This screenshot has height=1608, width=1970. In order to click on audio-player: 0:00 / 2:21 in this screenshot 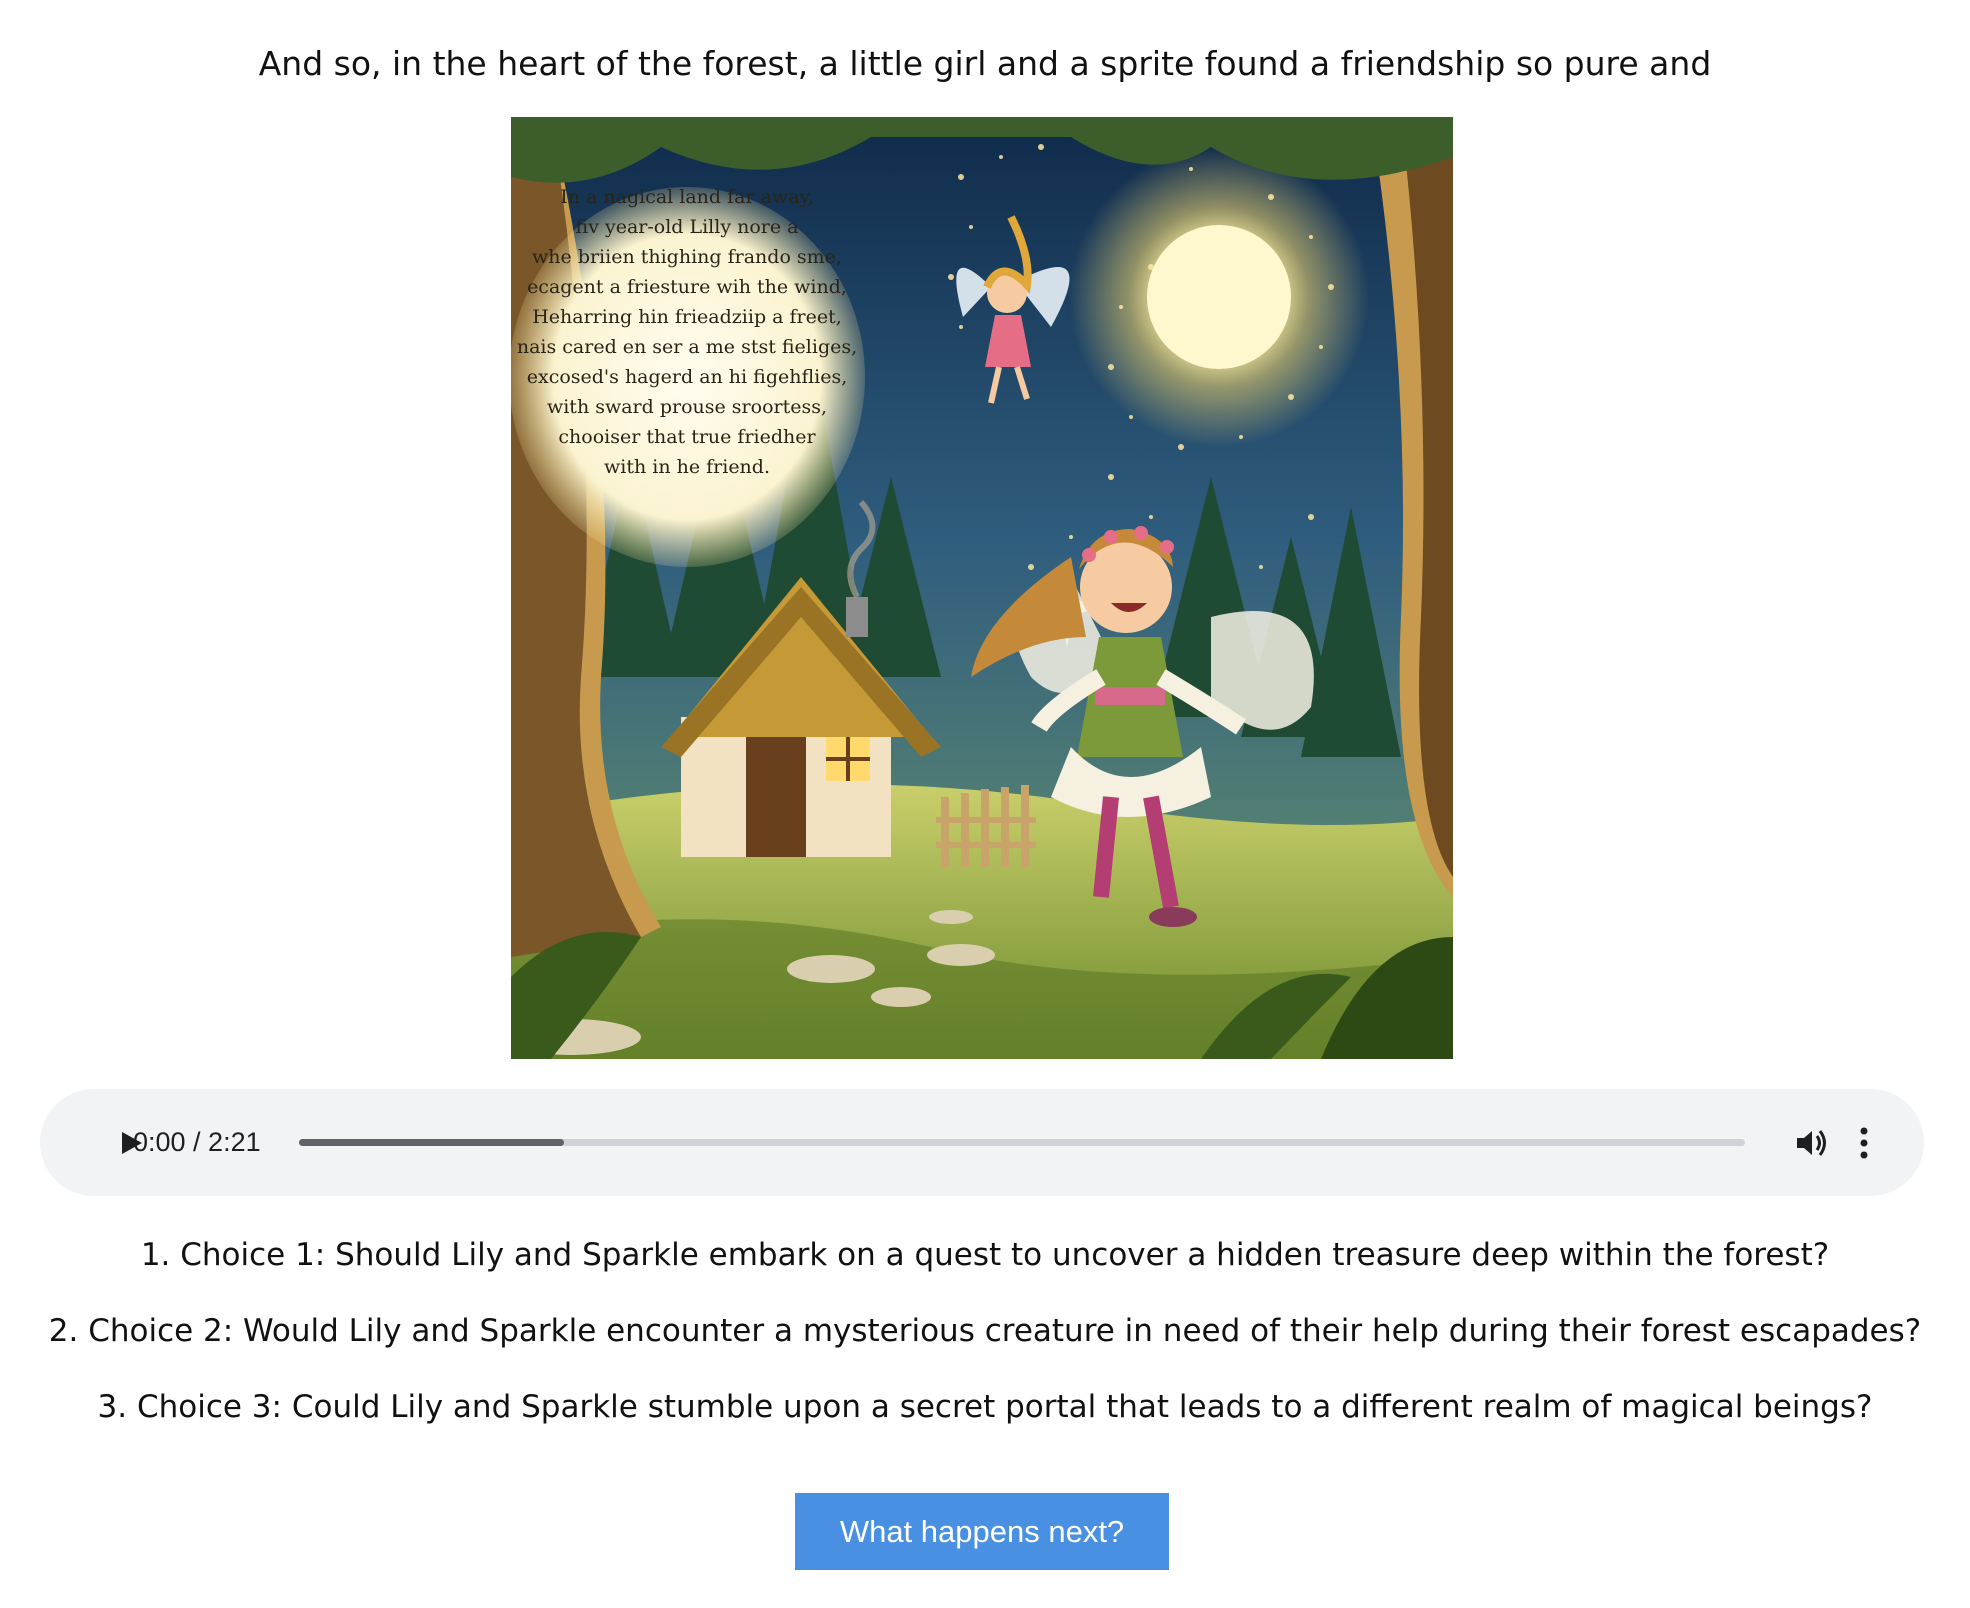, I will do `click(982, 1142)`.